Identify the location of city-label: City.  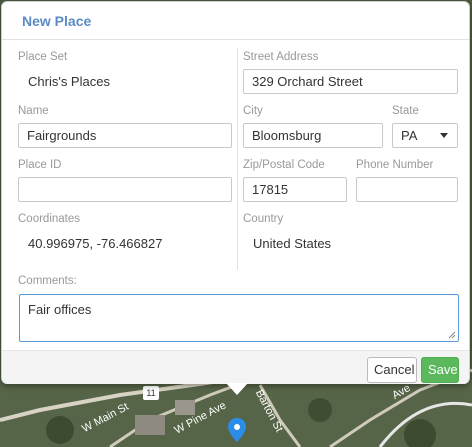
(253, 111).